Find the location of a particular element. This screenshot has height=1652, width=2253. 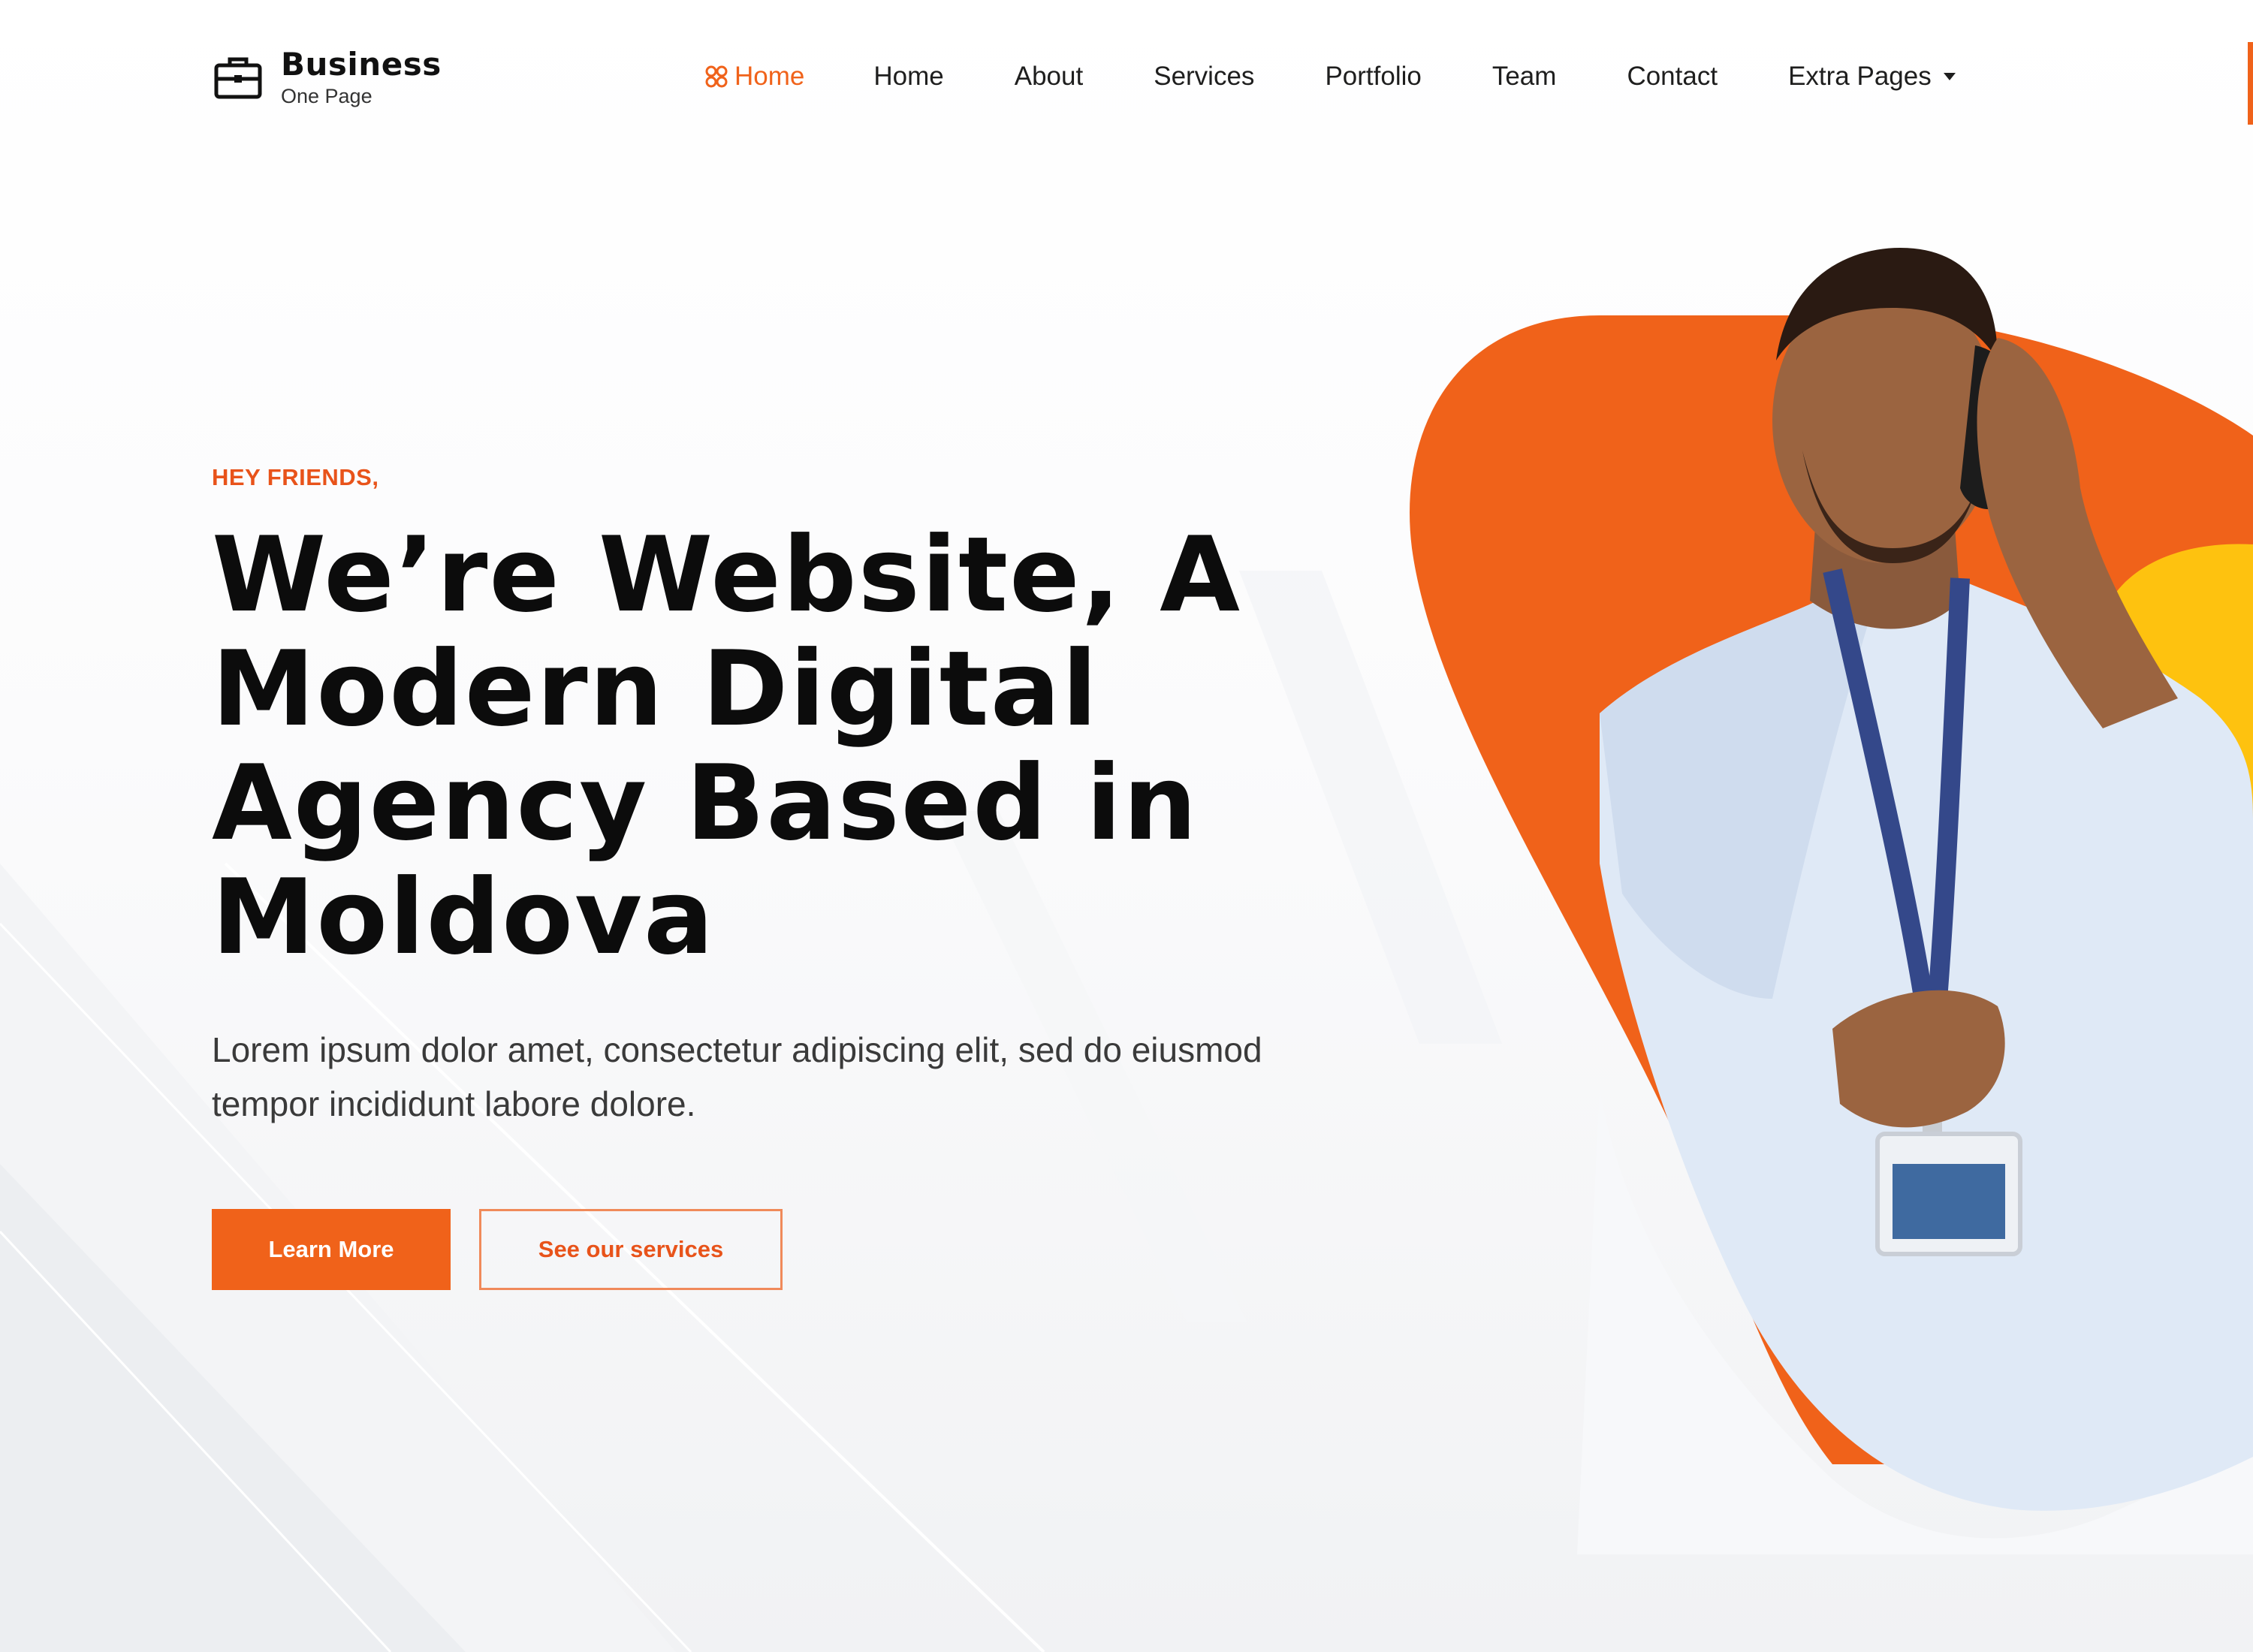

brand-tagline: One Page is located at coordinates (327, 96).